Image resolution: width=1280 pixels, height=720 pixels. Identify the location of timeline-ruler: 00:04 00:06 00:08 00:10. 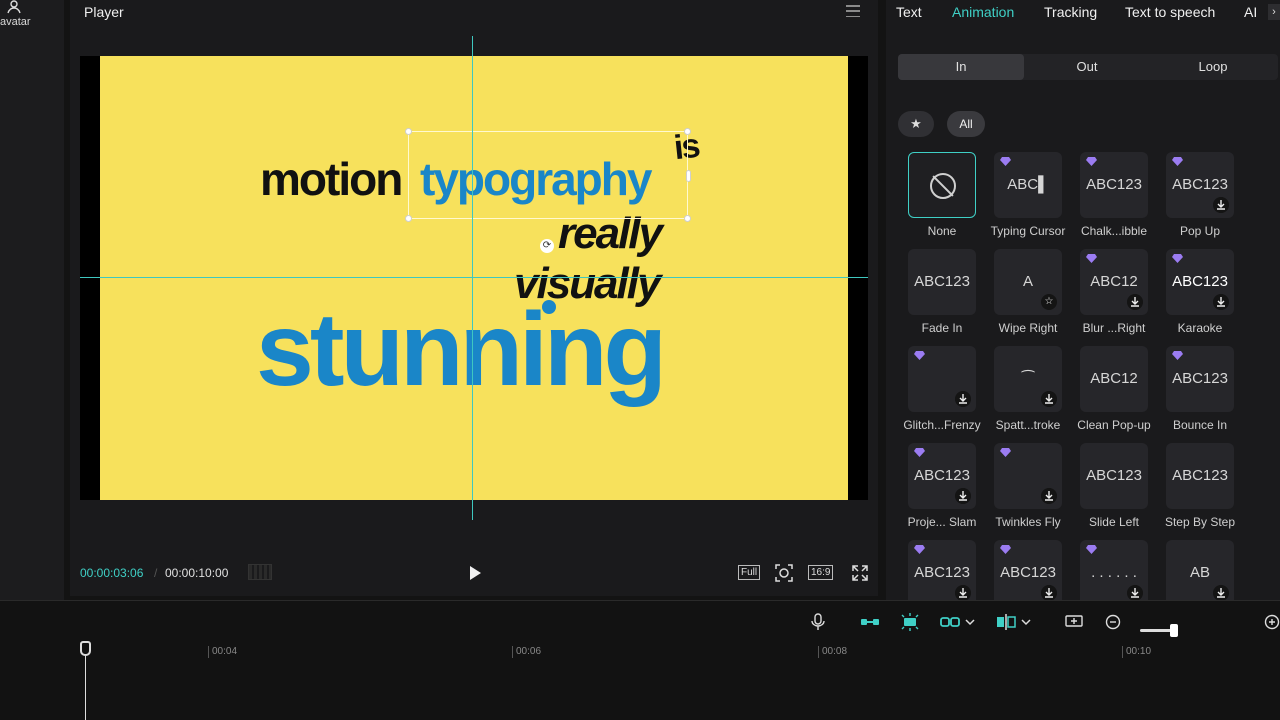
(640, 651).